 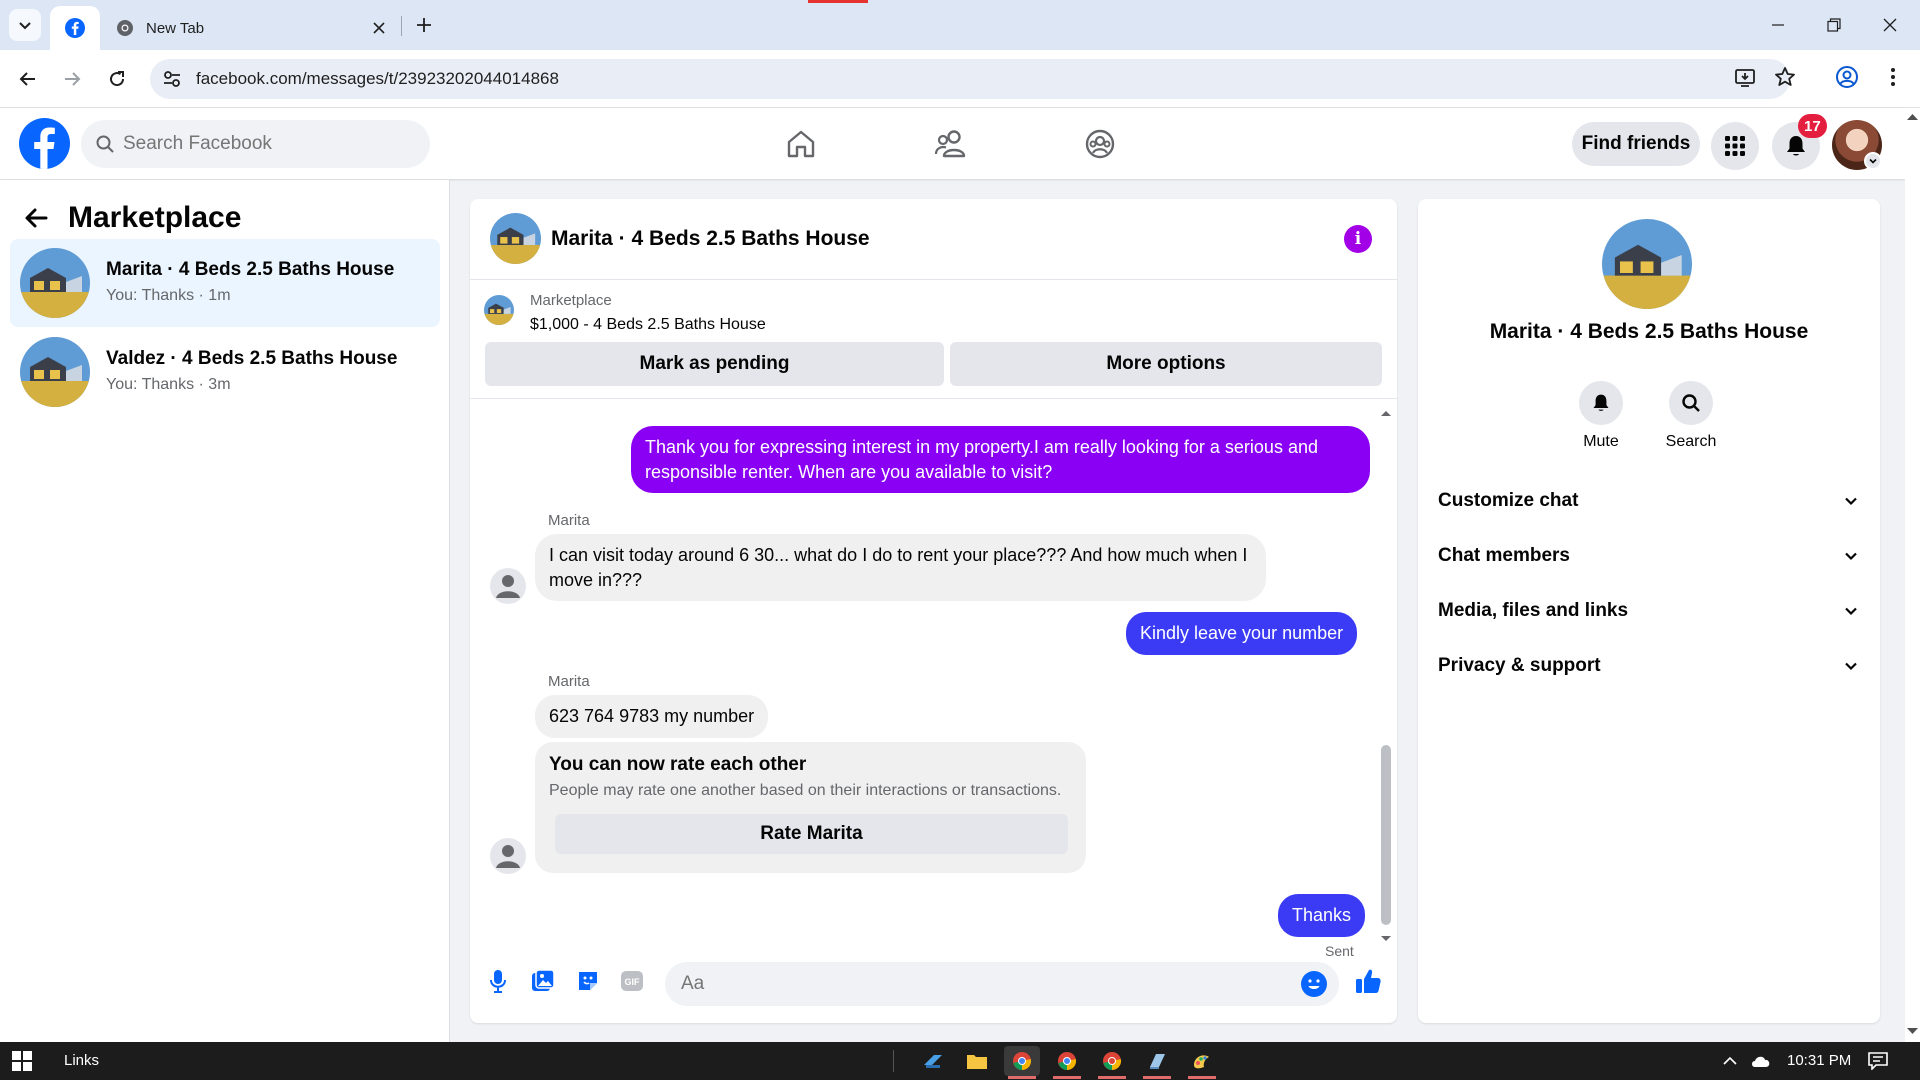 What do you see at coordinates (652, 716) in the screenshot?
I see `incoming-message: 623 764 9783 my number` at bounding box center [652, 716].